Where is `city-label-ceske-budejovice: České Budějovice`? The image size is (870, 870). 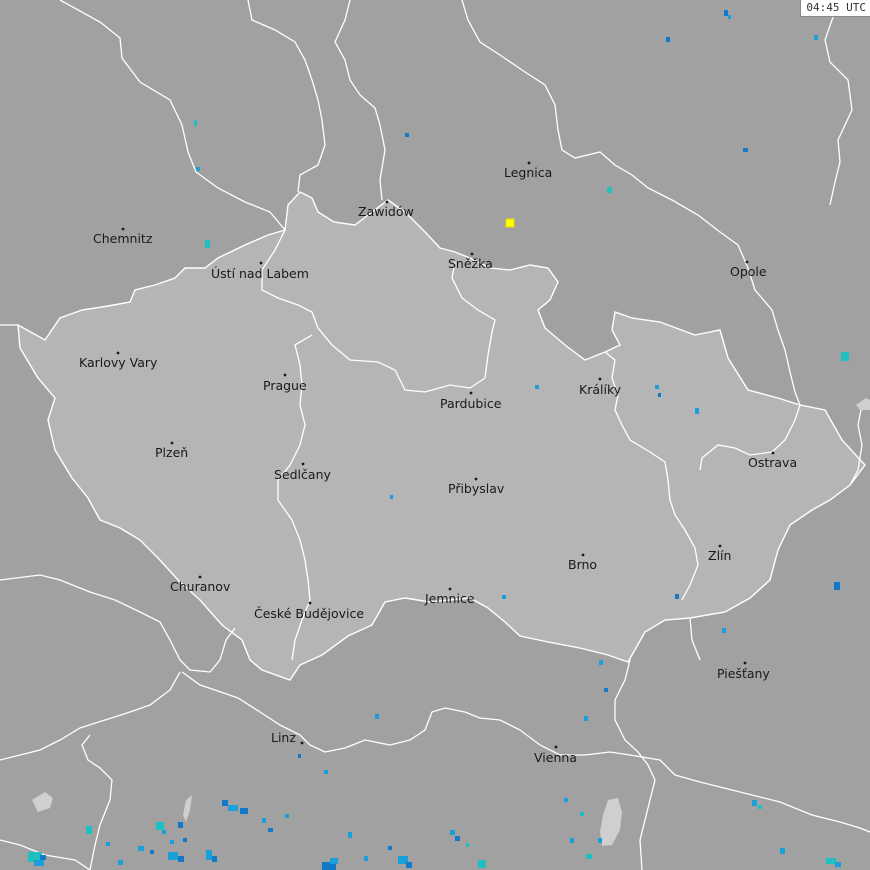 city-label-ceske-budejovice: České Budějovice is located at coordinates (309, 613).